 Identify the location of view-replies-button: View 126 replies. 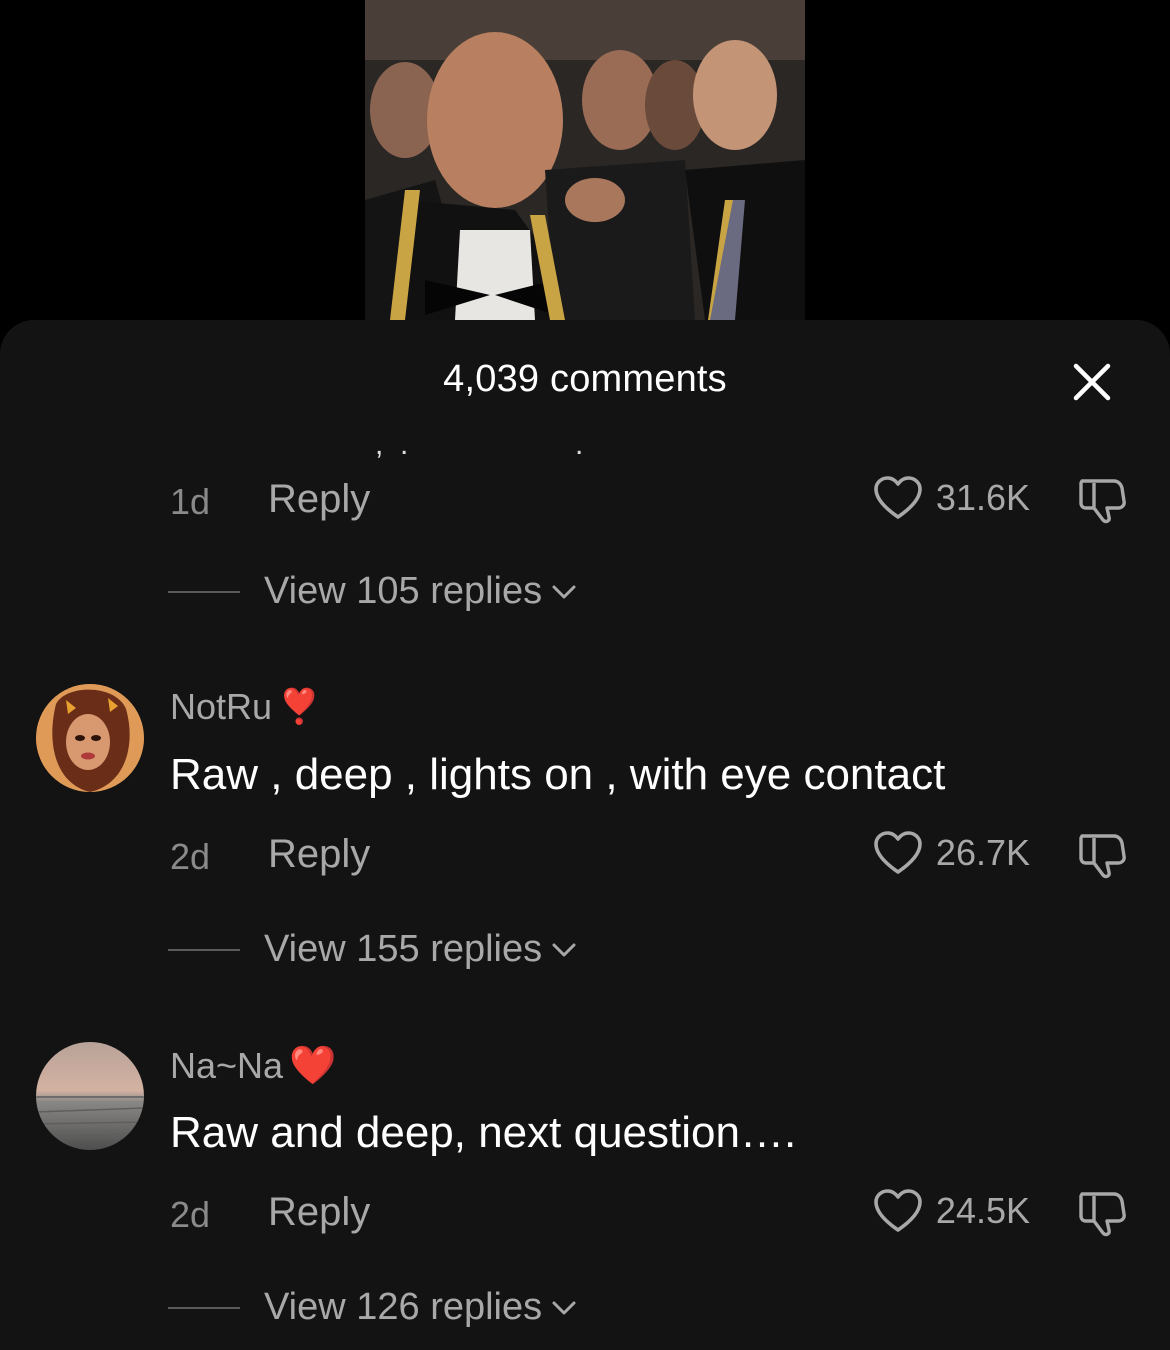
(373, 1307).